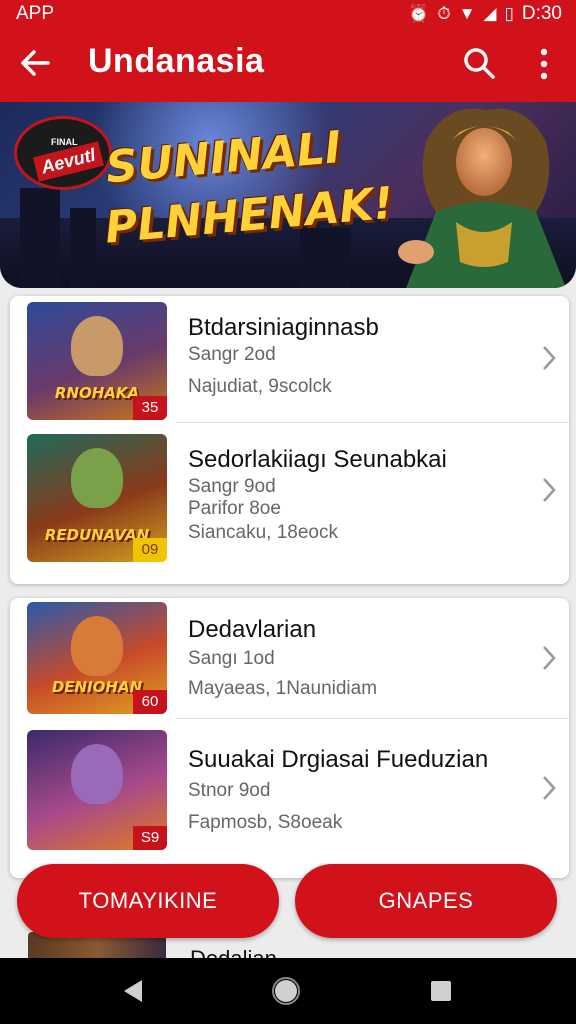  What do you see at coordinates (426, 901) in the screenshot?
I see `games-button: GNAPES` at bounding box center [426, 901].